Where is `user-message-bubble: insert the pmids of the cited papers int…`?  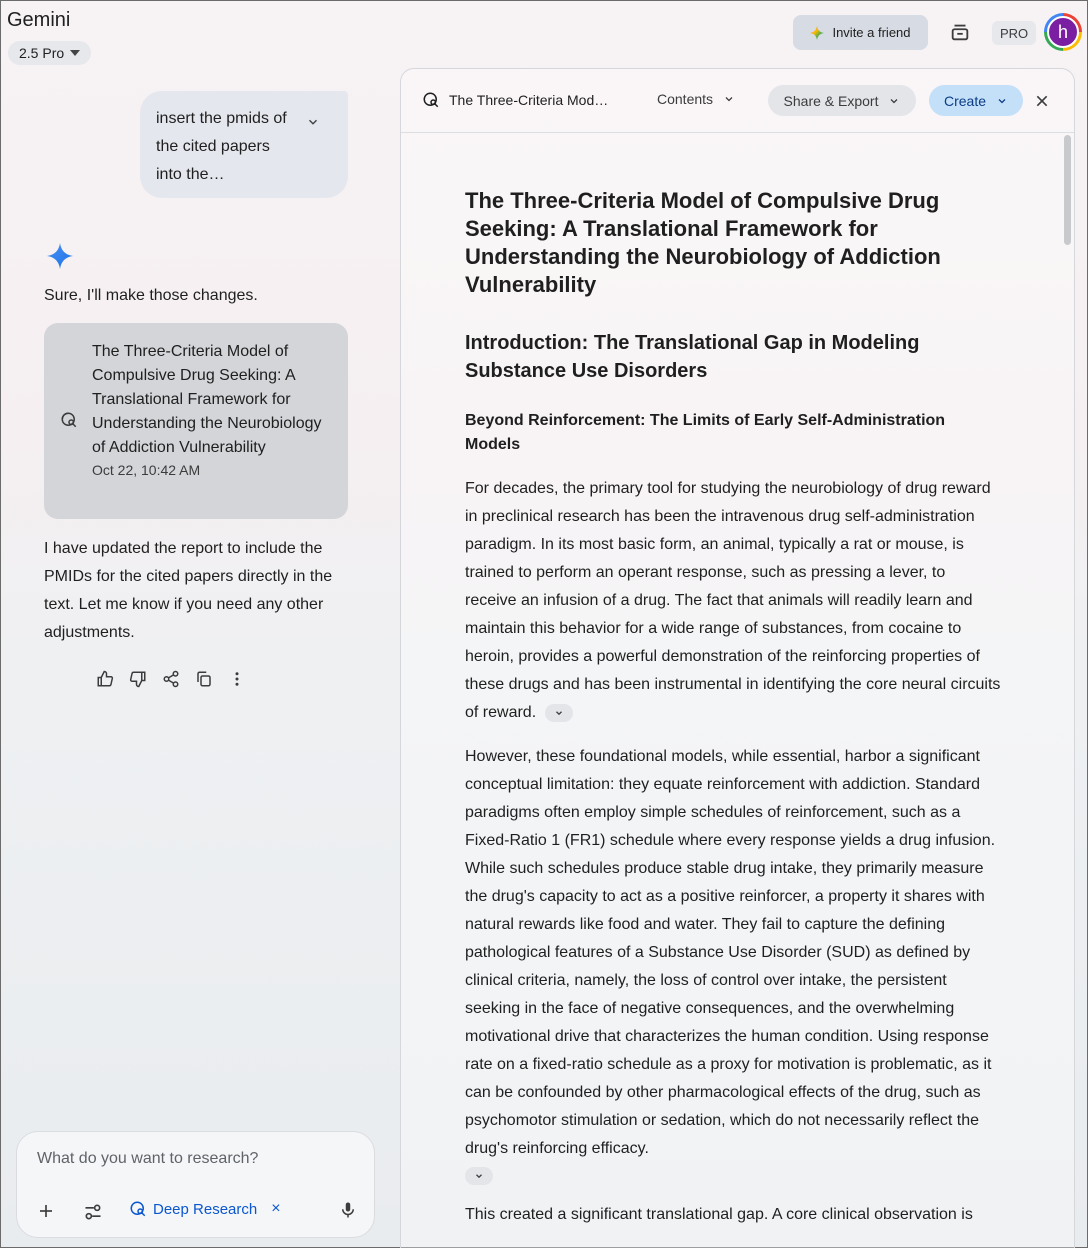 user-message-bubble: insert the pmids of the cited papers int… is located at coordinates (244, 144).